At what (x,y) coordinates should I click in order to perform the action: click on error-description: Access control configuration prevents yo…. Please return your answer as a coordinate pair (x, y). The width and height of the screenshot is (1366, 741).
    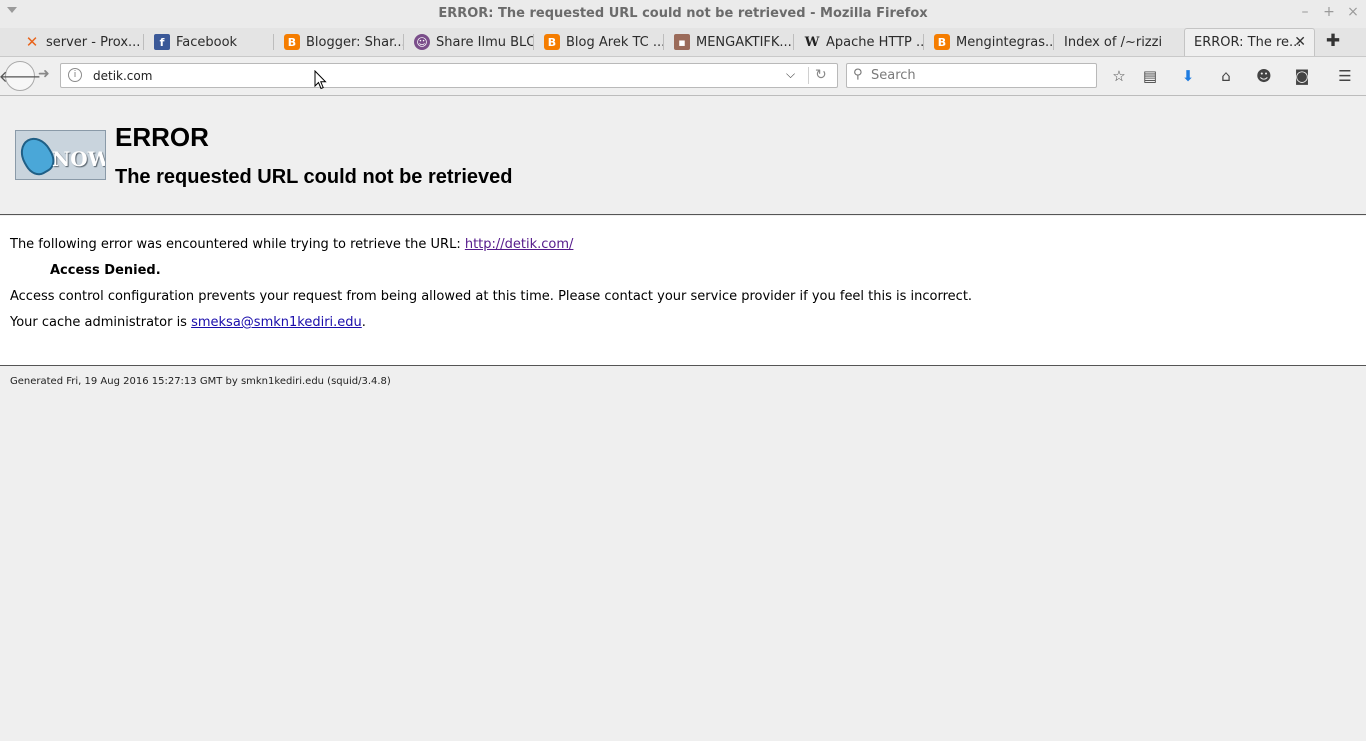
    Looking at the image, I should click on (491, 296).